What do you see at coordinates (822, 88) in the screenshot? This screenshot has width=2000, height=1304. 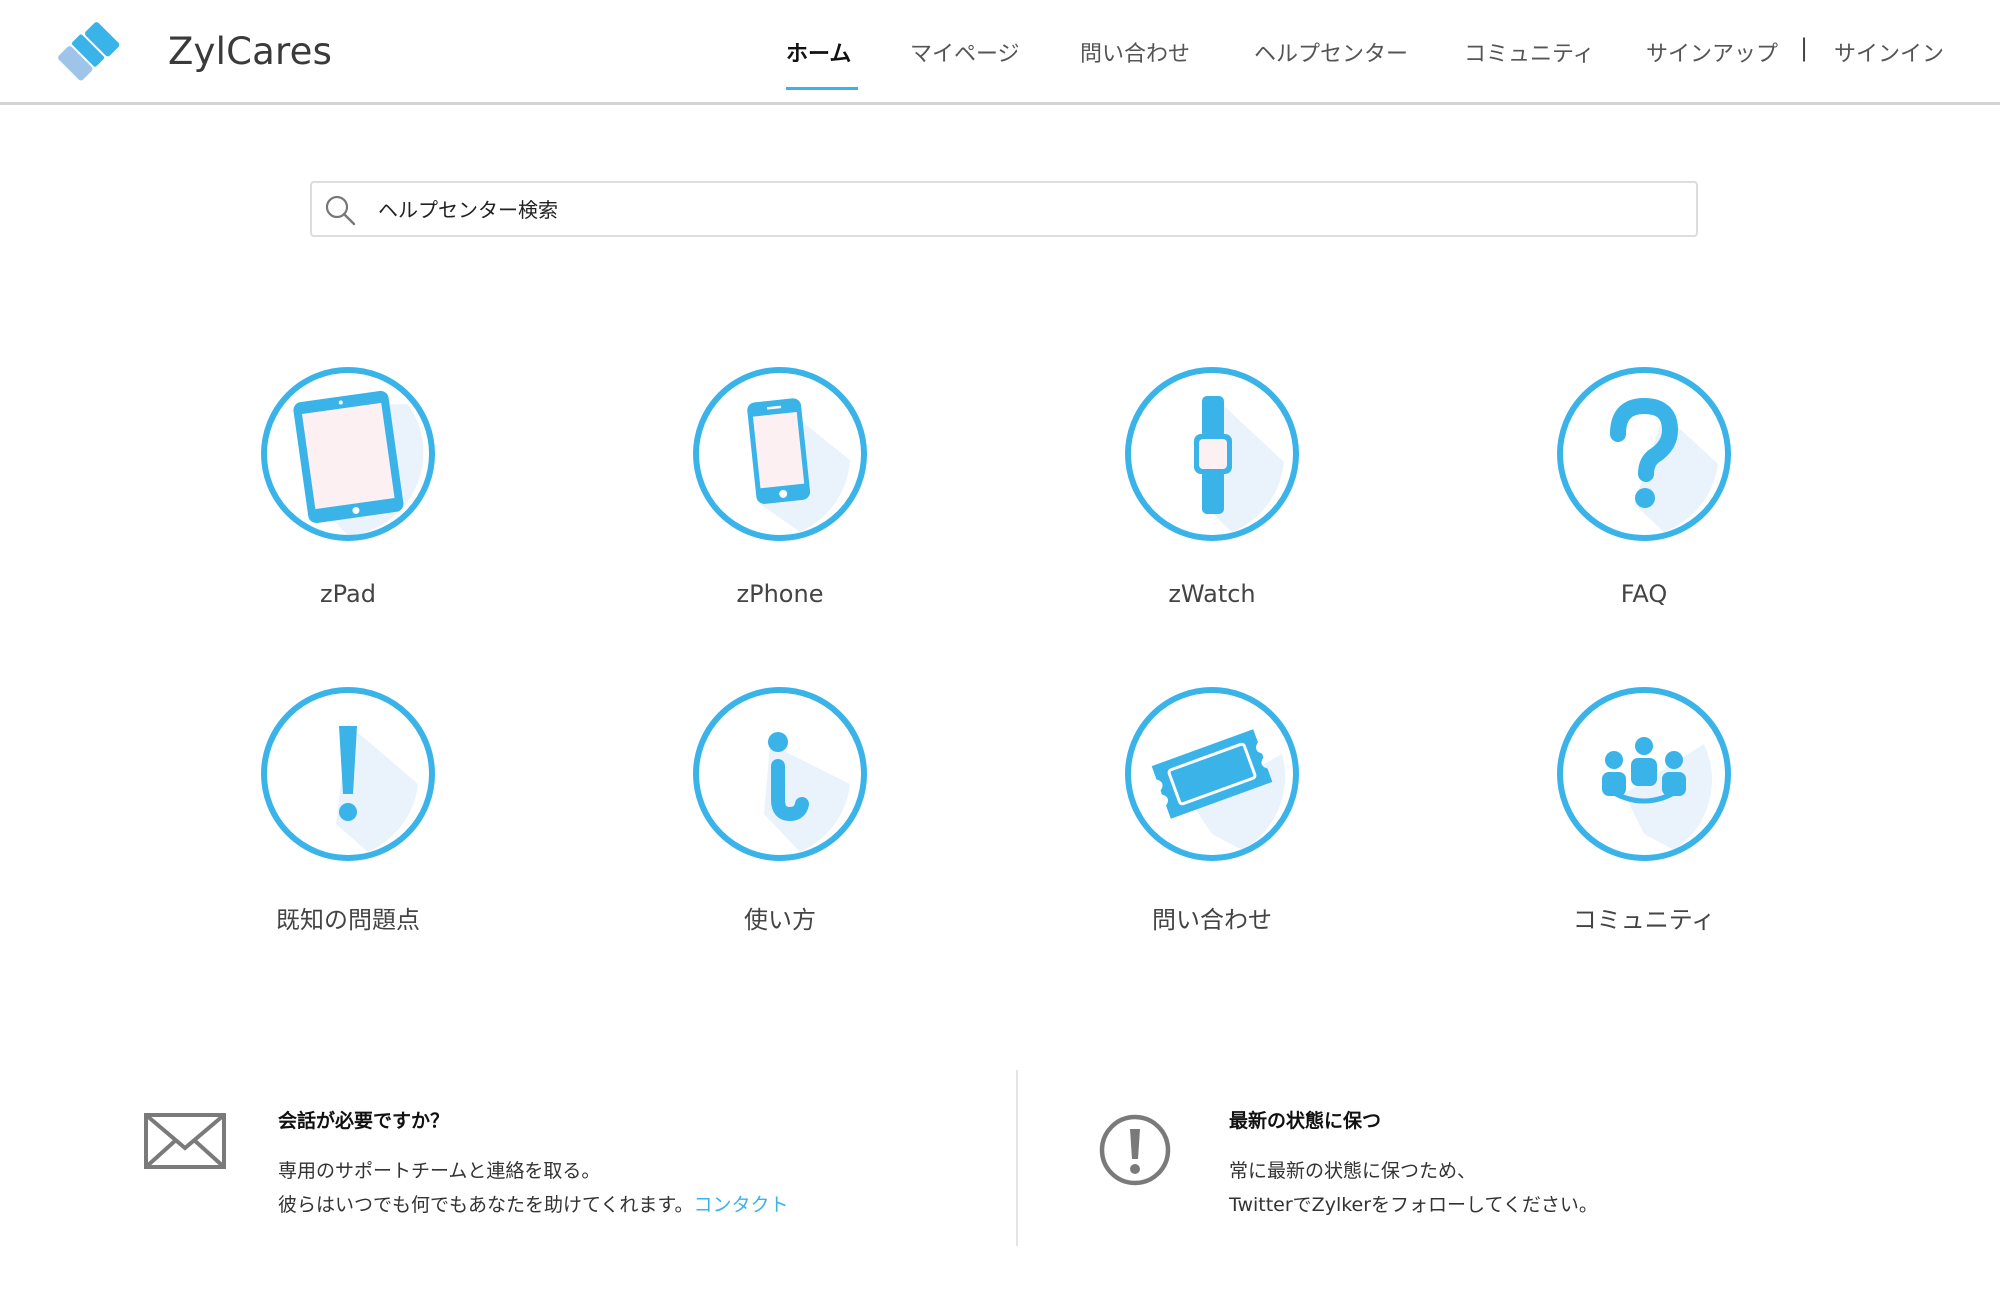 I see `active-tab-underline` at bounding box center [822, 88].